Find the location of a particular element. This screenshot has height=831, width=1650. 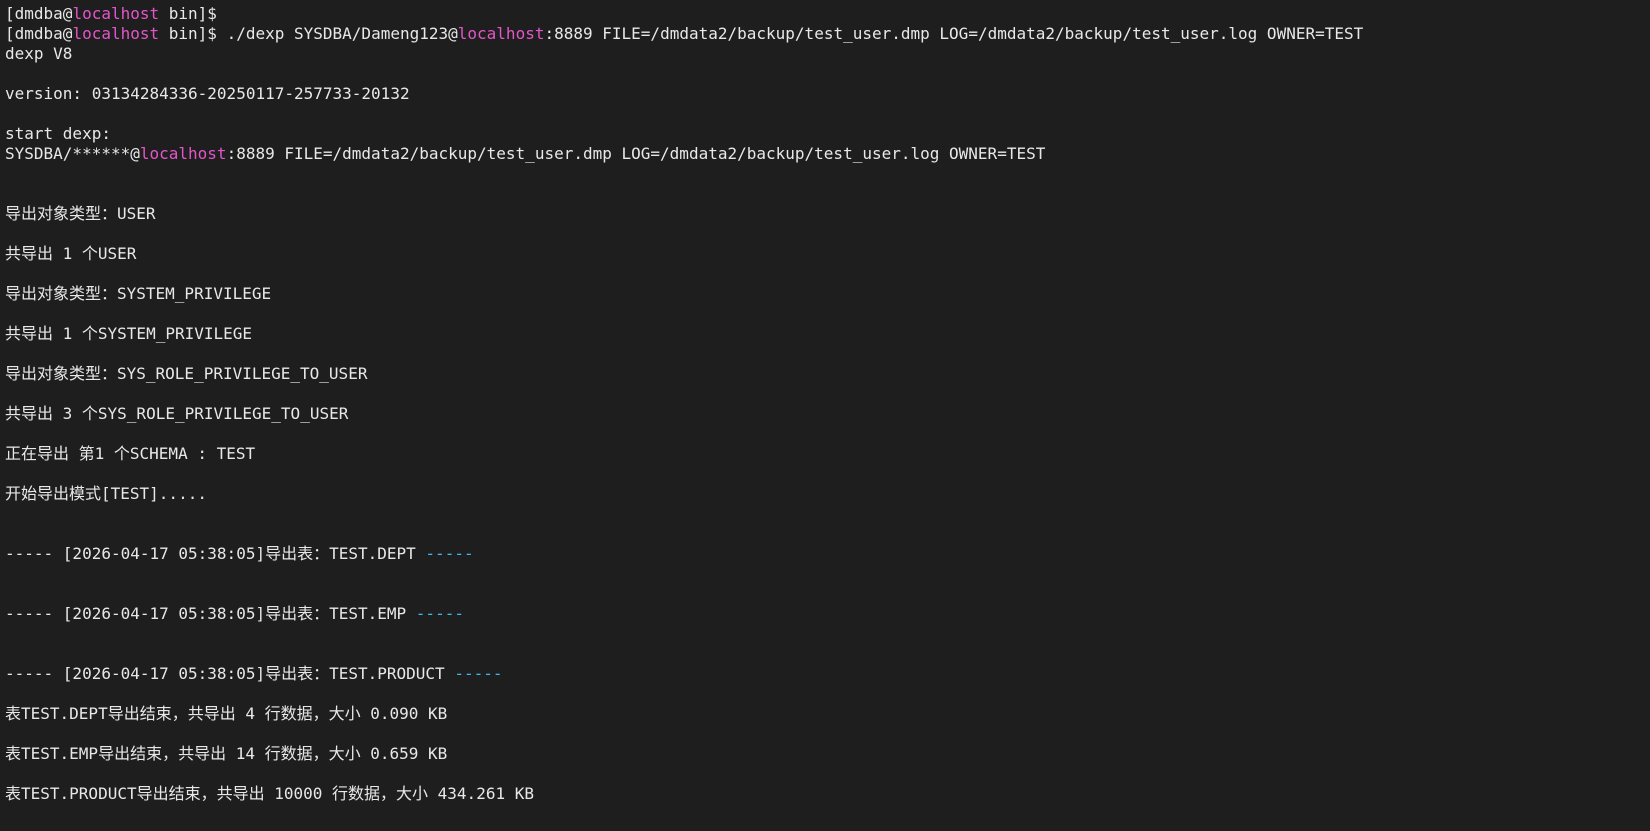

command-host: localhost is located at coordinates (501, 33).